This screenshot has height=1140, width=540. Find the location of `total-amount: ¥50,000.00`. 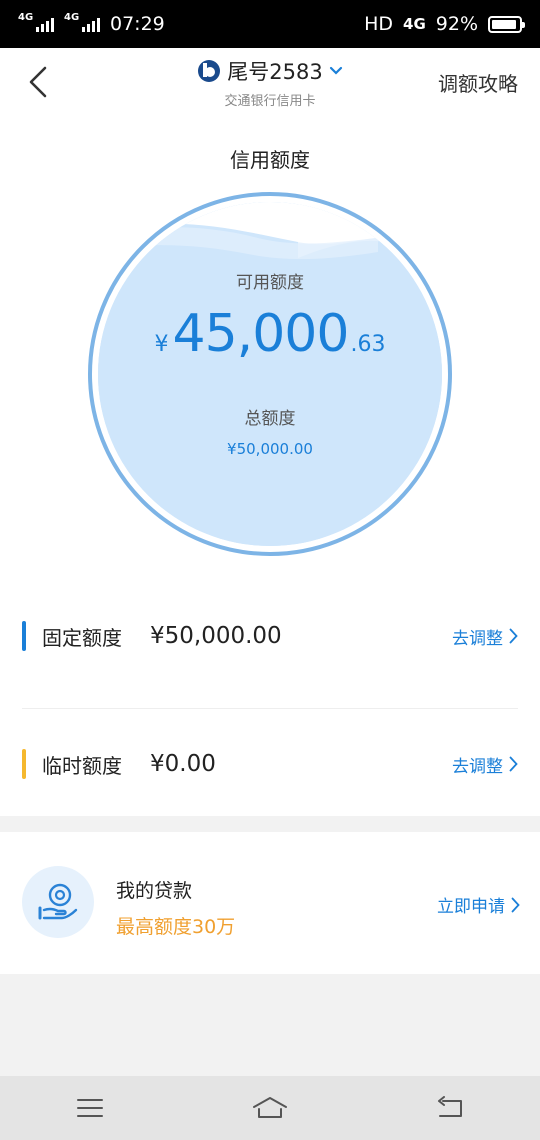

total-amount: ¥50,000.00 is located at coordinates (270, 449).